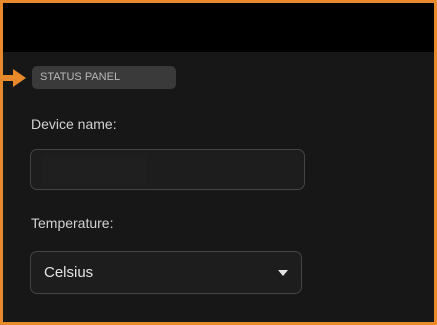 Image resolution: width=437 pixels, height=325 pixels. I want to click on status-tag: STATUS PANEL, so click(104, 77).